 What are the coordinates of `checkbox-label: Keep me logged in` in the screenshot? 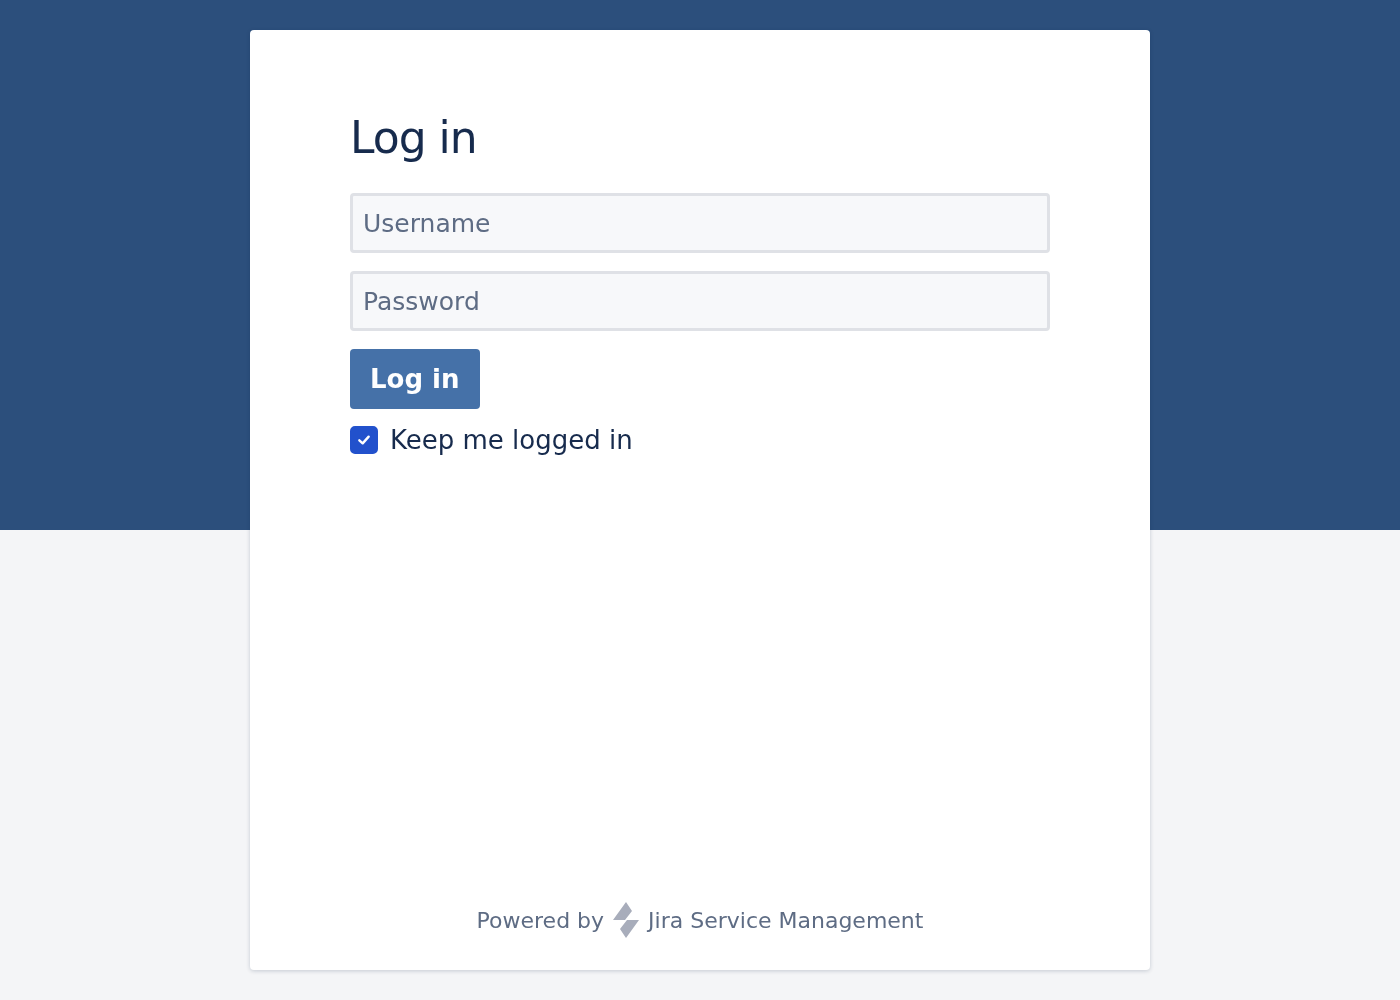 It's located at (511, 440).